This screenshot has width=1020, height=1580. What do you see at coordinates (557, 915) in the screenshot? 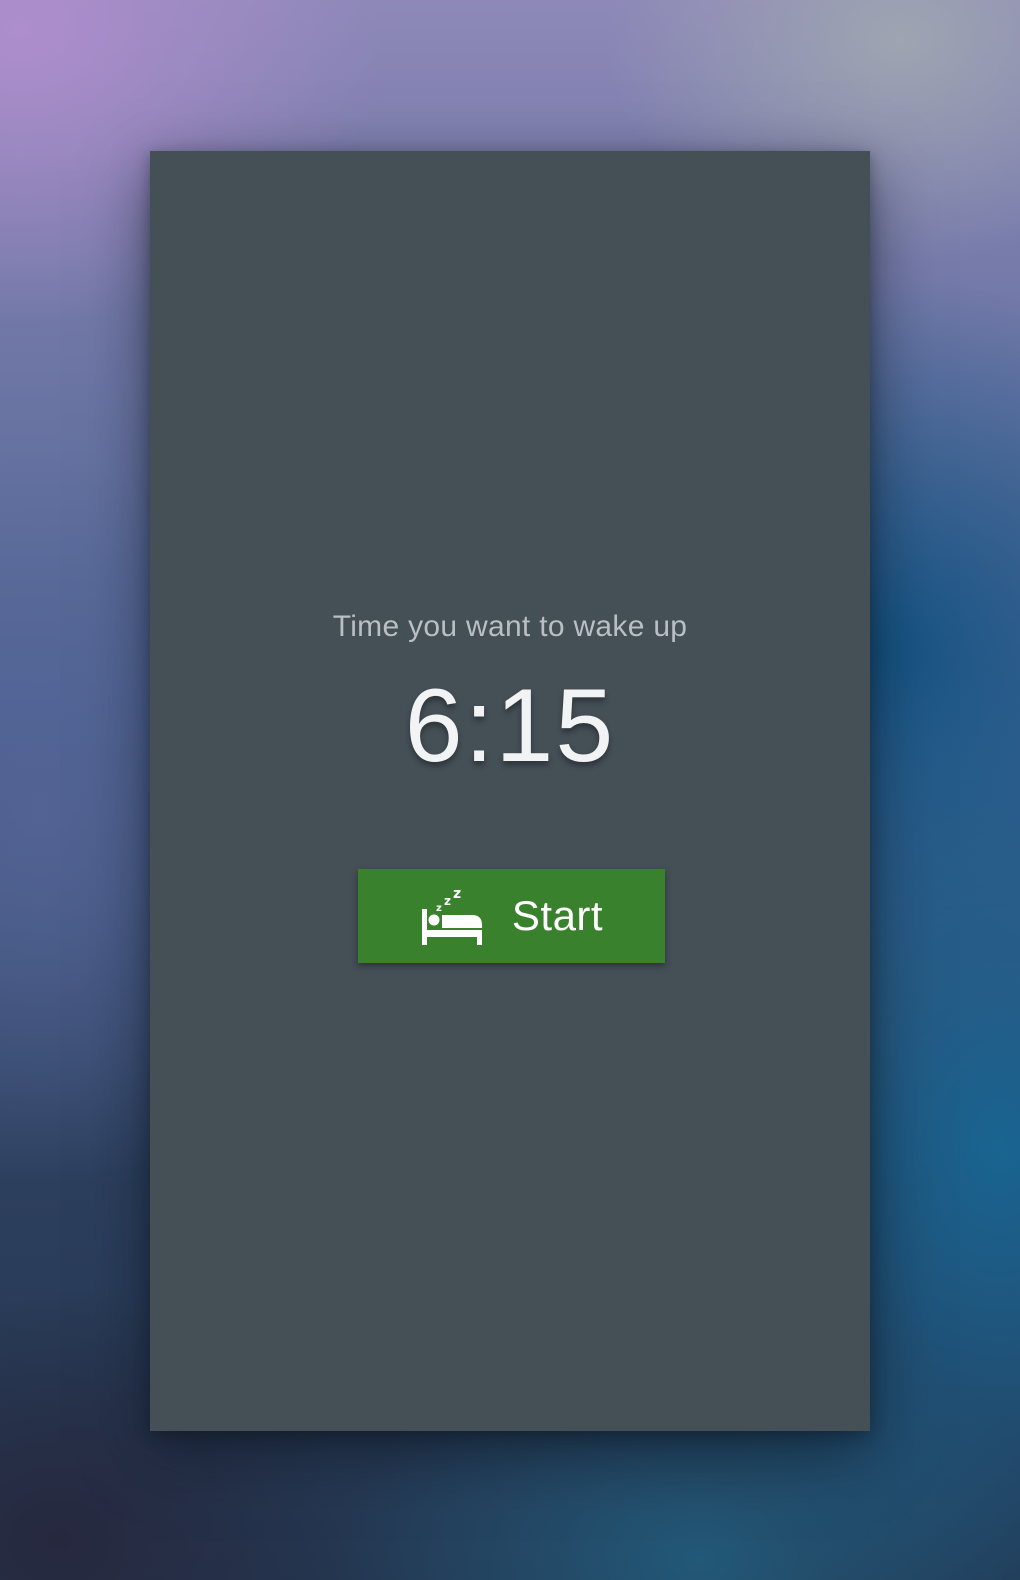
I see `start-button-label: Start` at bounding box center [557, 915].